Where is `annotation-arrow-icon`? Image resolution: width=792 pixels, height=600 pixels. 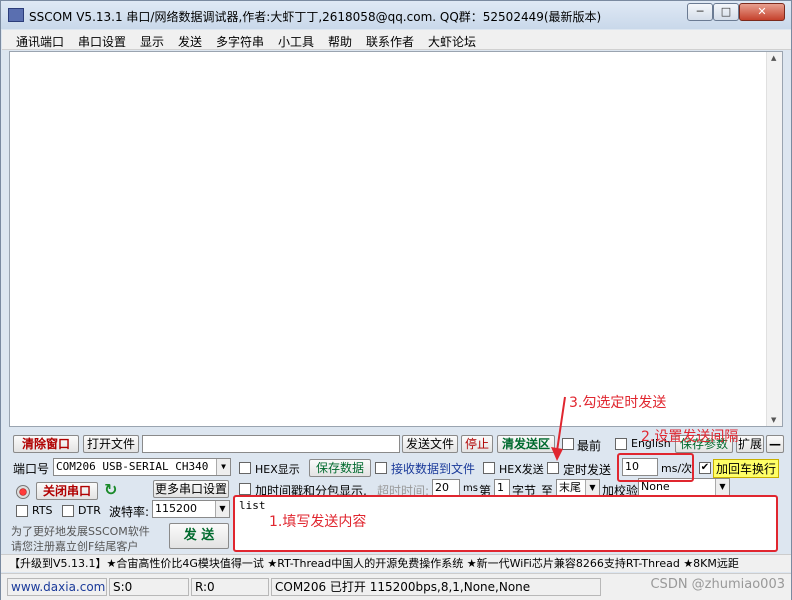 annotation-arrow-icon is located at coordinates (558, 428).